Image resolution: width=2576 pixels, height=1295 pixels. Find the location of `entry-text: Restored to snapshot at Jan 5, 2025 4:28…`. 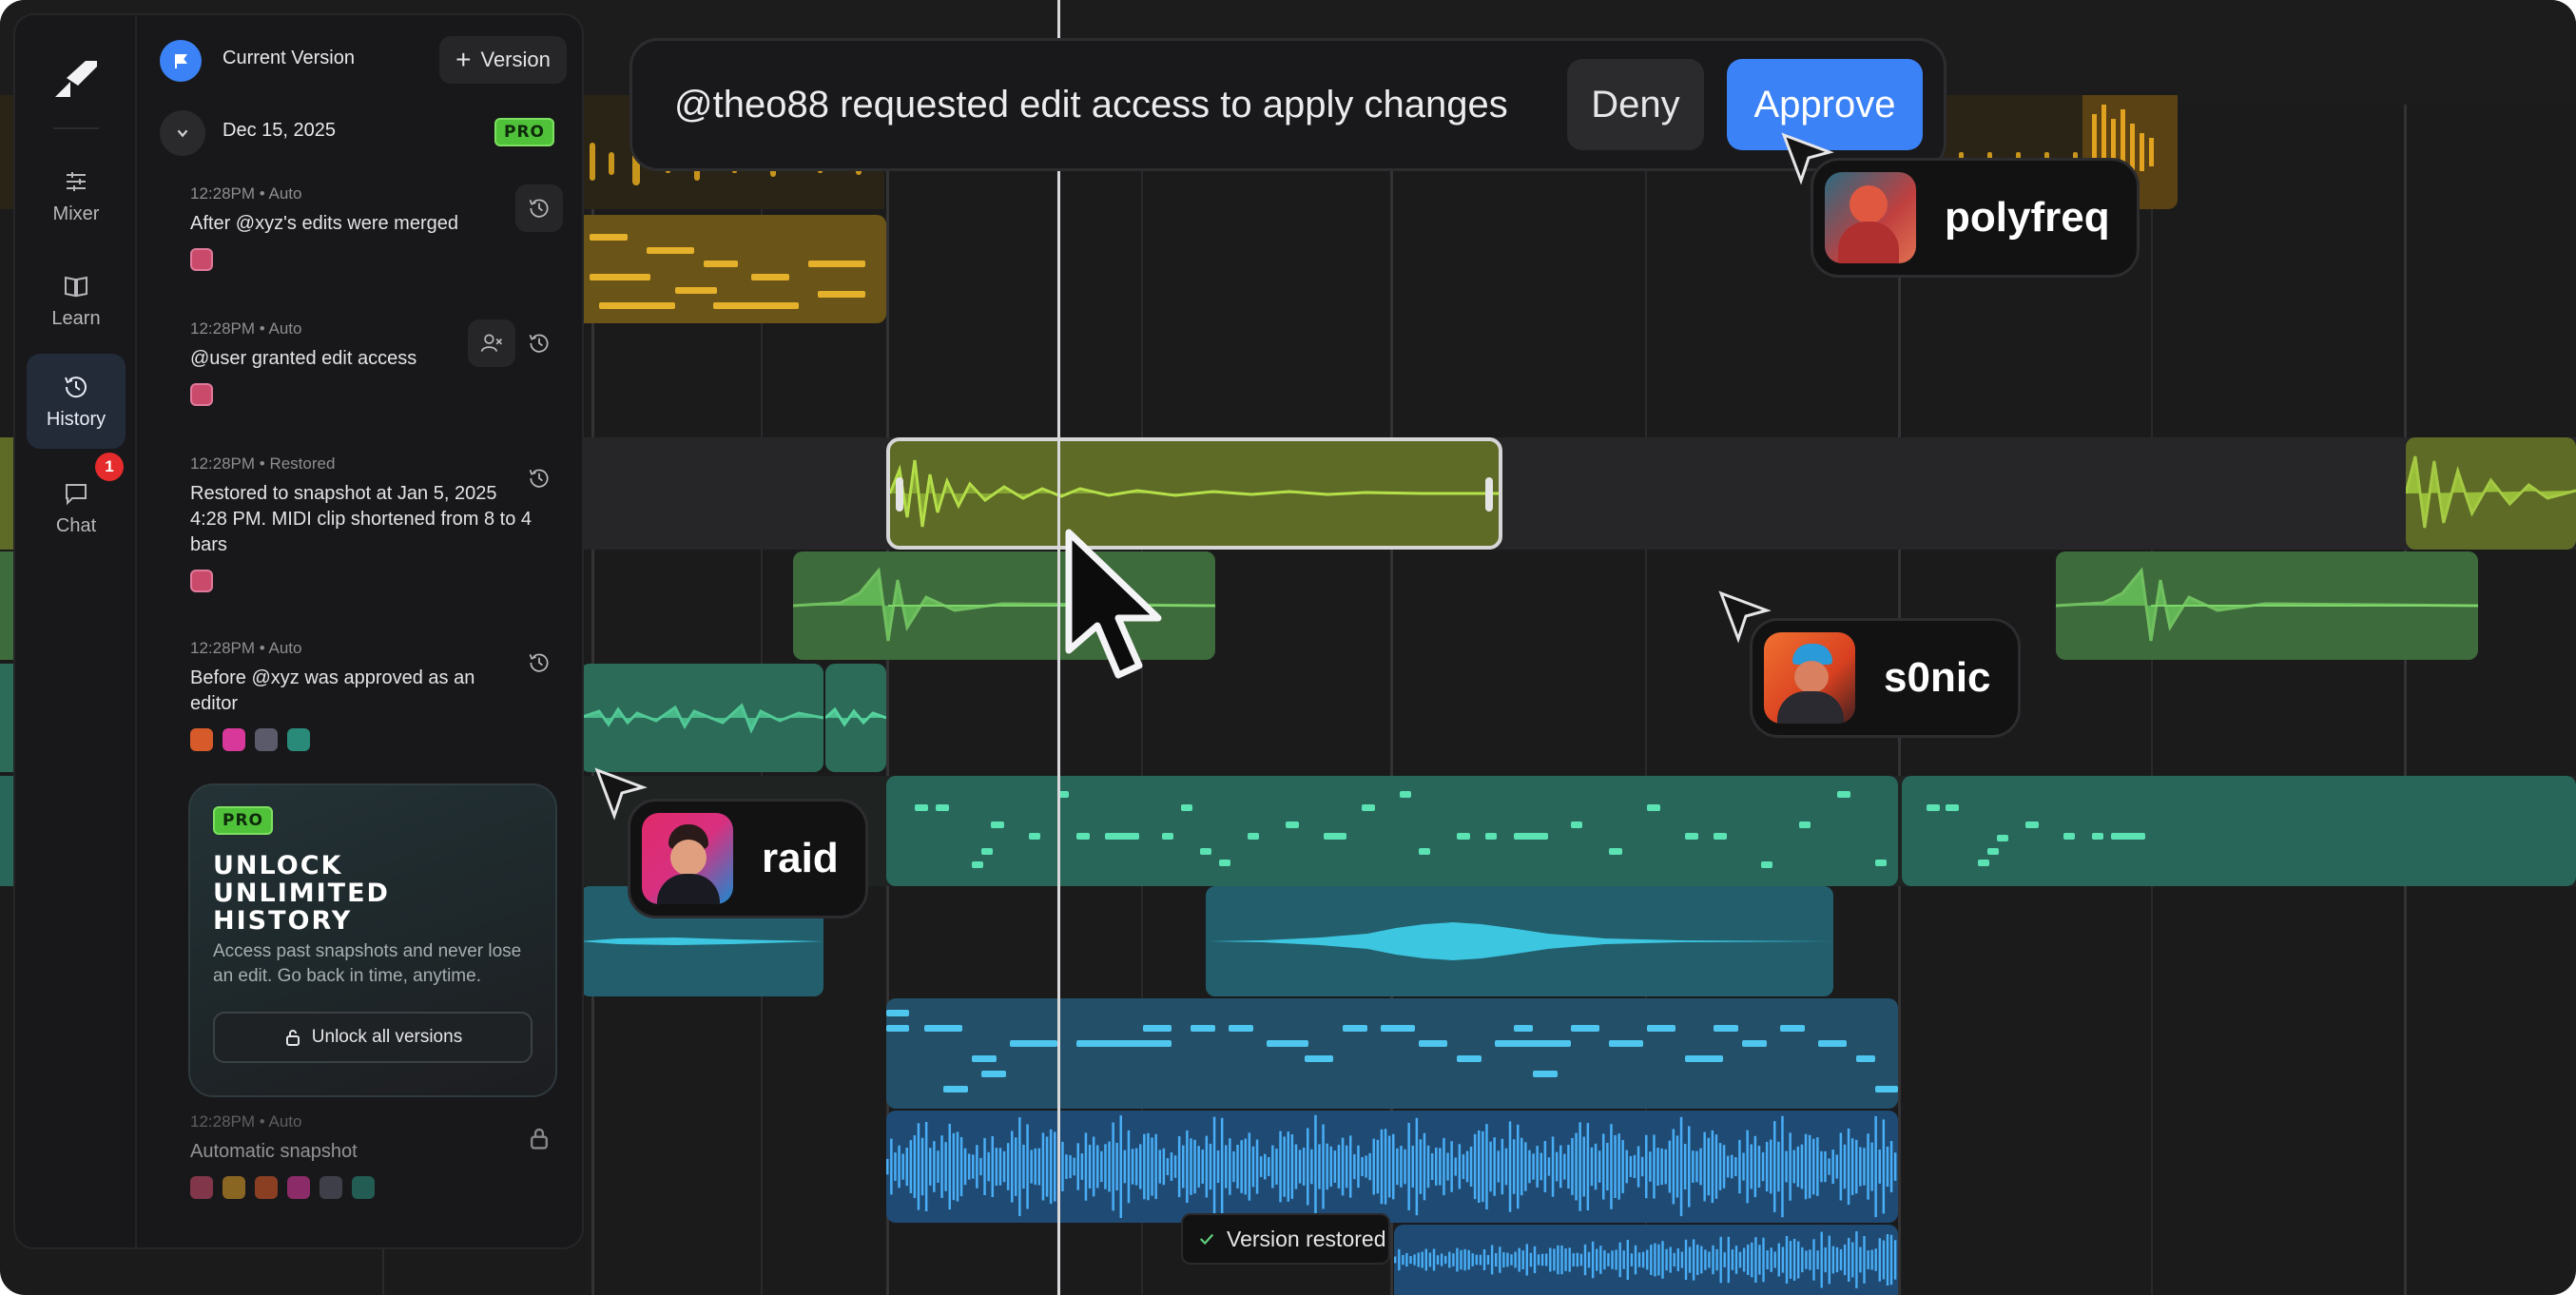

entry-text: Restored to snapshot at Jan 5, 2025 4:28… is located at coordinates (361, 519).